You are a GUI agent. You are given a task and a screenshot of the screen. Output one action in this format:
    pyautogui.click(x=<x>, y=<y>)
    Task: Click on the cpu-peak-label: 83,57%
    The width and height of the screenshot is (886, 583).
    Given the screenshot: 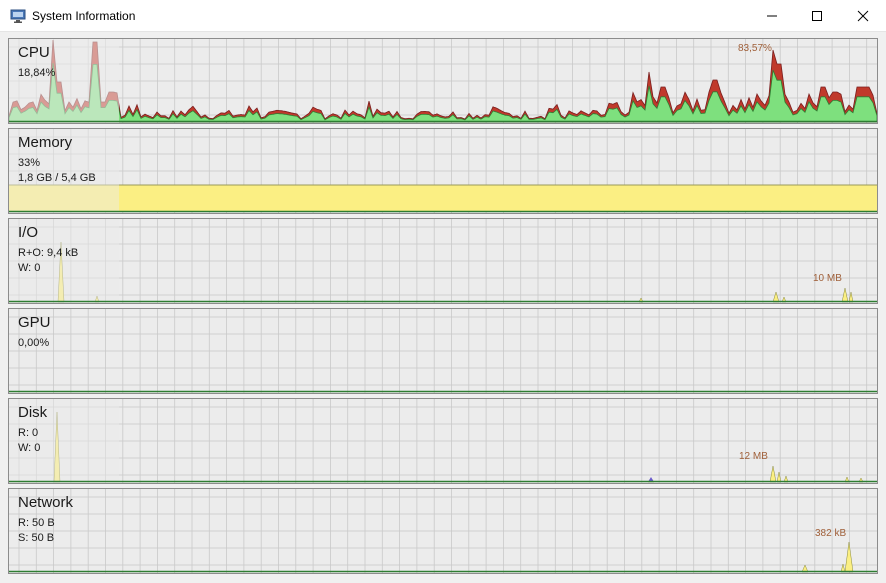 What is the action you would take?
    pyautogui.click(x=755, y=48)
    